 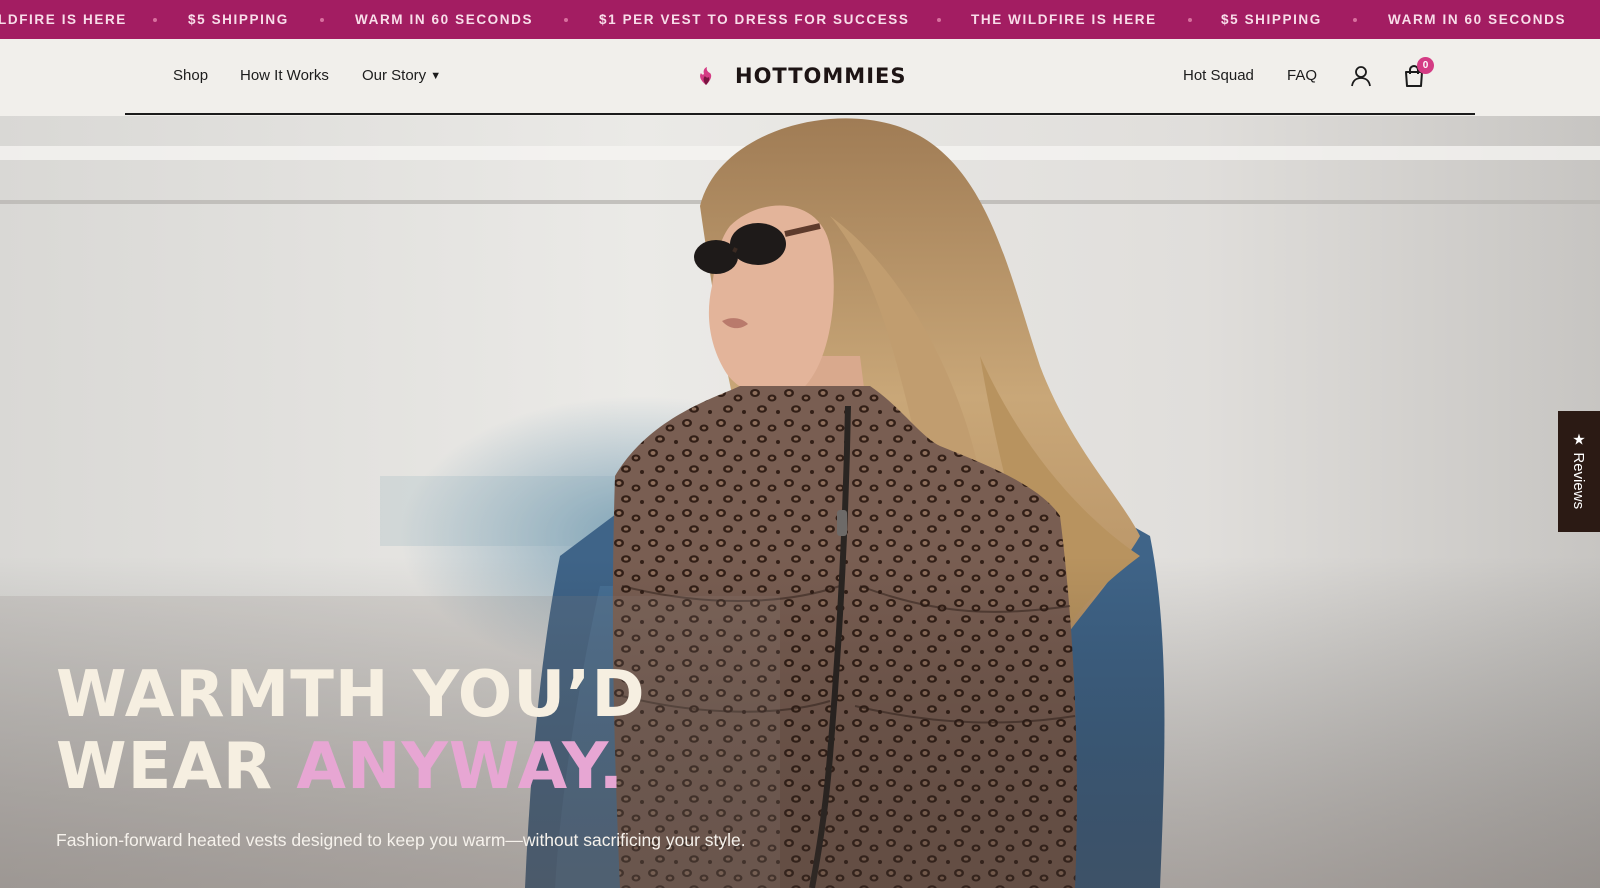 I want to click on logo-wordmark: HOTTOMMIES, so click(x=821, y=76).